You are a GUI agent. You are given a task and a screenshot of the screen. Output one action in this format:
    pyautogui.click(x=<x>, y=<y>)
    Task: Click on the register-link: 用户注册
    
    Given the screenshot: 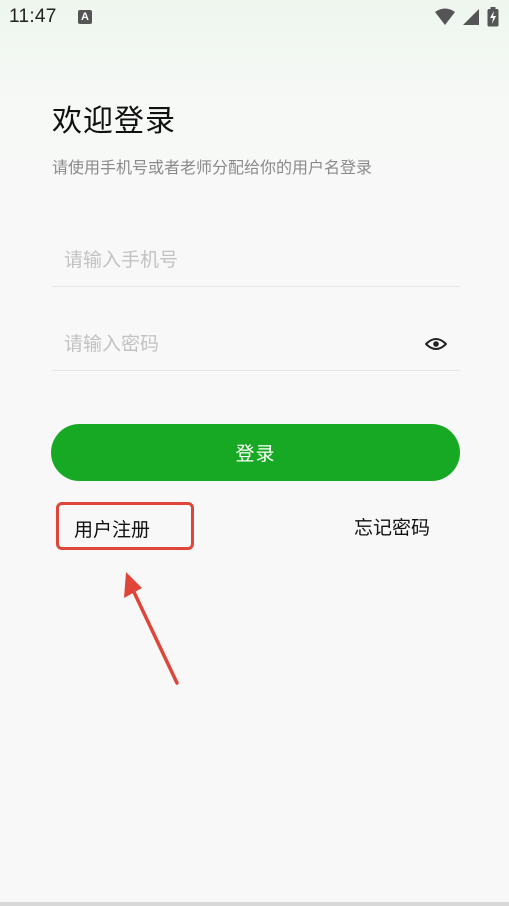 What is the action you would take?
    pyautogui.click(x=125, y=526)
    